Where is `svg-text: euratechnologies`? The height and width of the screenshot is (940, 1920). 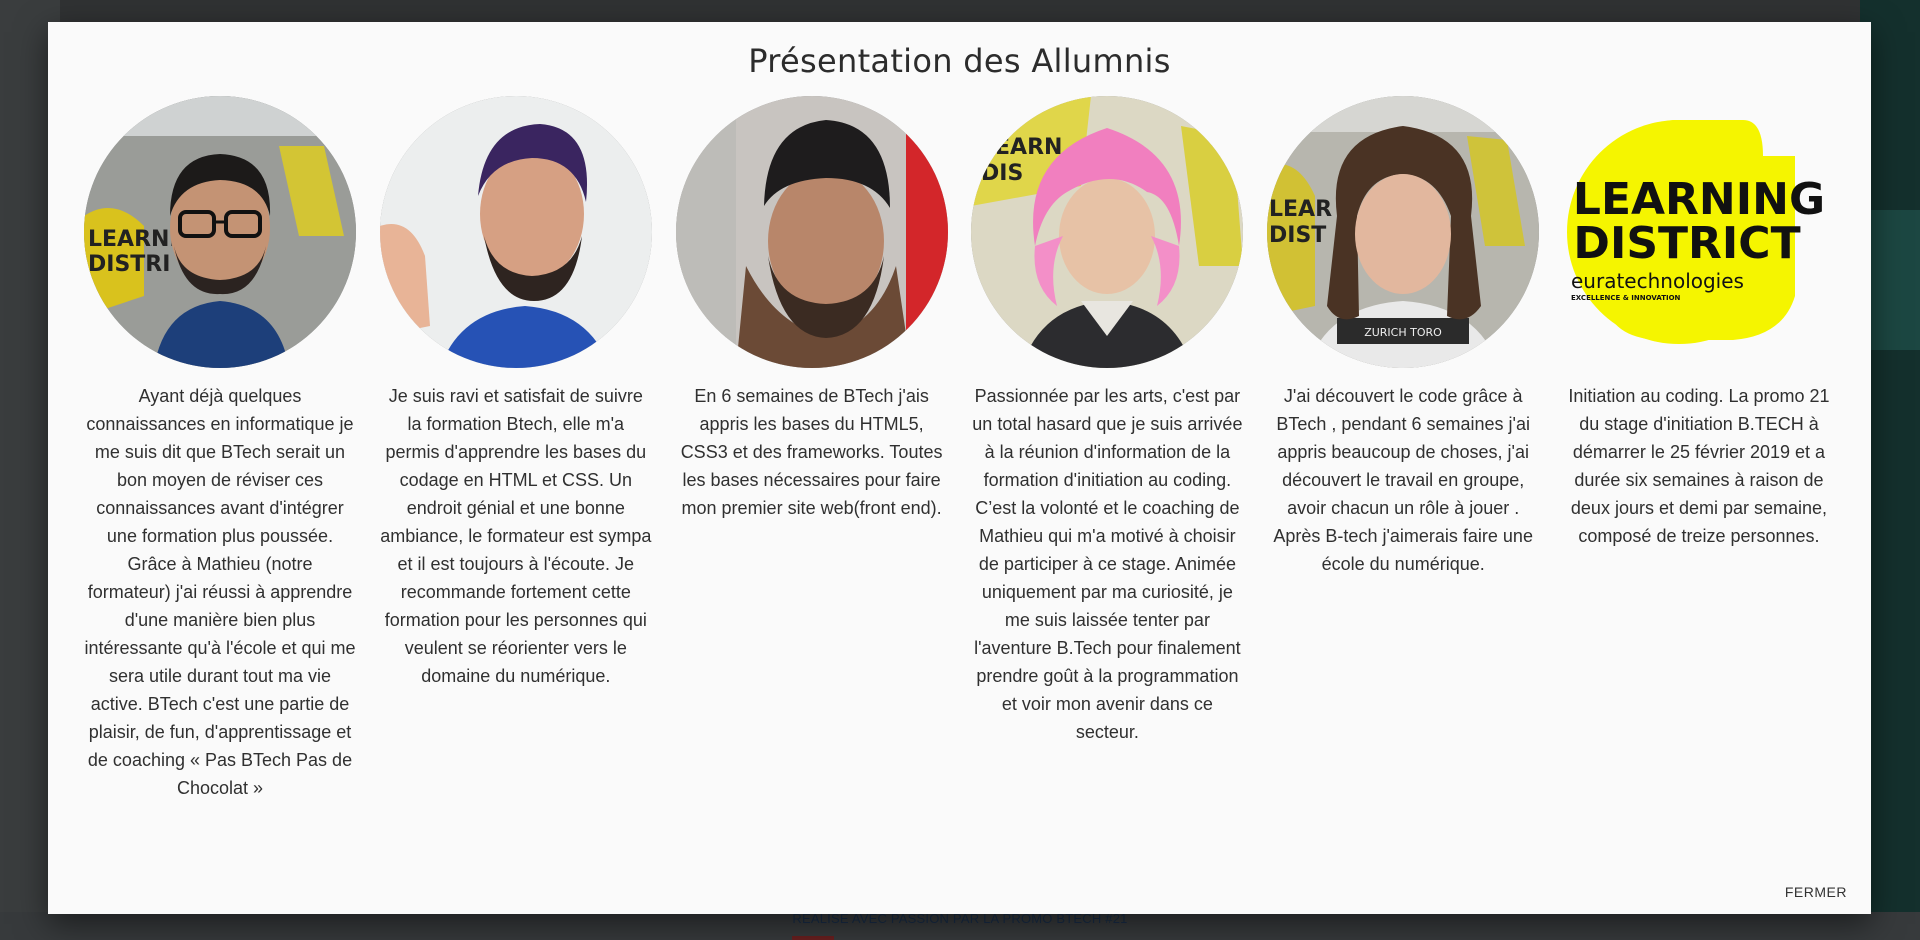 svg-text: euratechnologies is located at coordinates (1657, 281).